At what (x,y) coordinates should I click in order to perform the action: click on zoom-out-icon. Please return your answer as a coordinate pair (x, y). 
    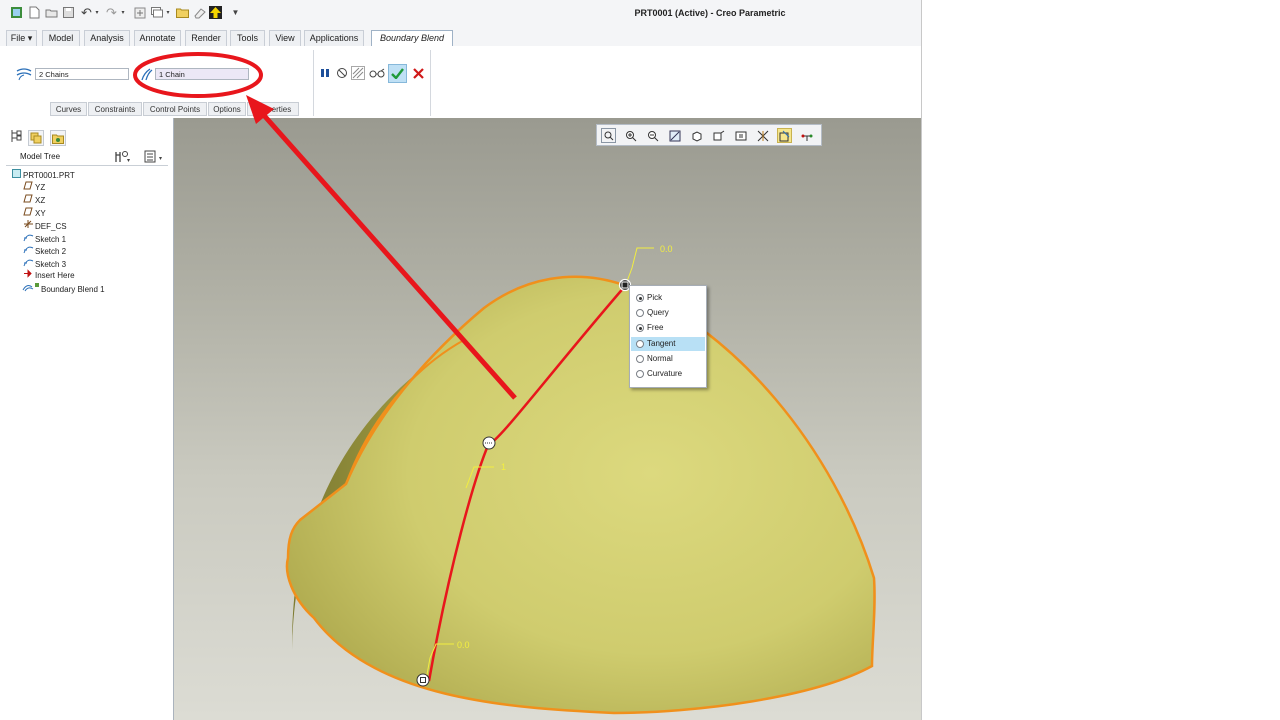
    Looking at the image, I should click on (652, 135).